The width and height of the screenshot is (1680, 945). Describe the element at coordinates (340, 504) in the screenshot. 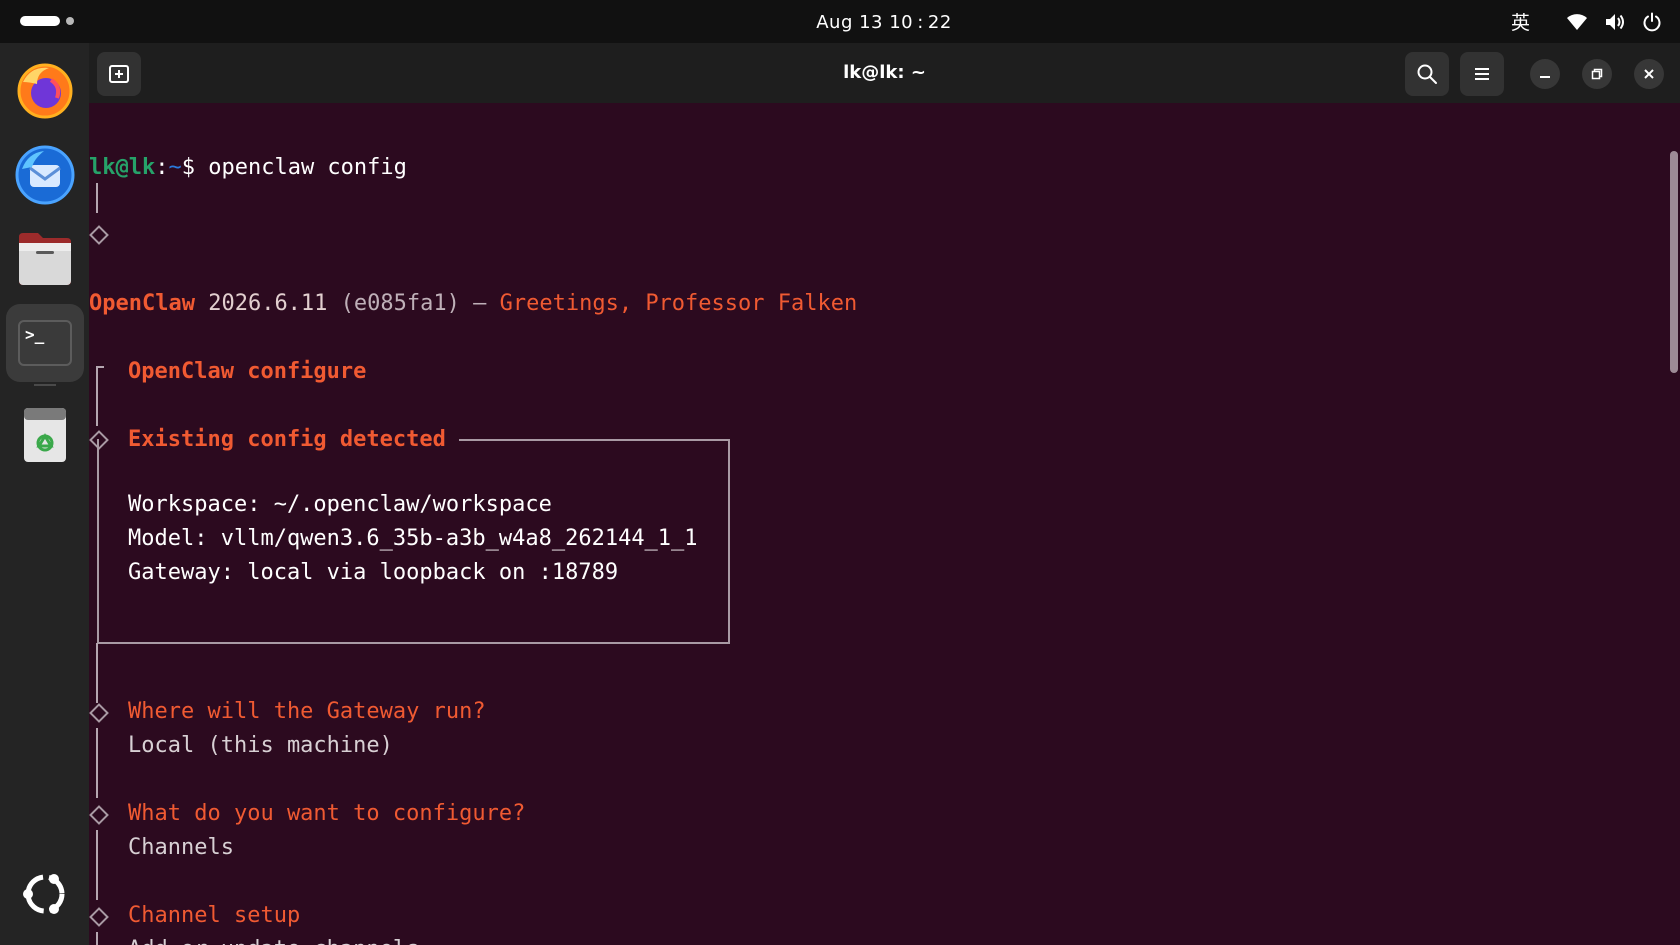

I see `config-workspace: Workspace: ~/.openclaw/workspace` at that location.